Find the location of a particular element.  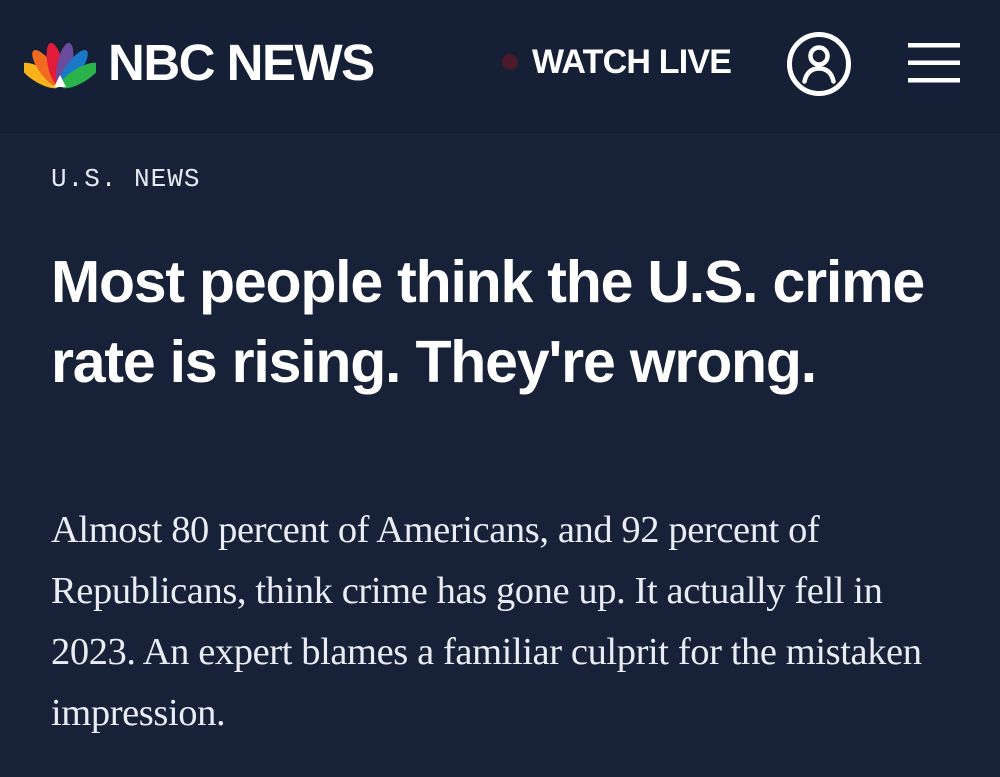

peacock-icon is located at coordinates (60, 65).